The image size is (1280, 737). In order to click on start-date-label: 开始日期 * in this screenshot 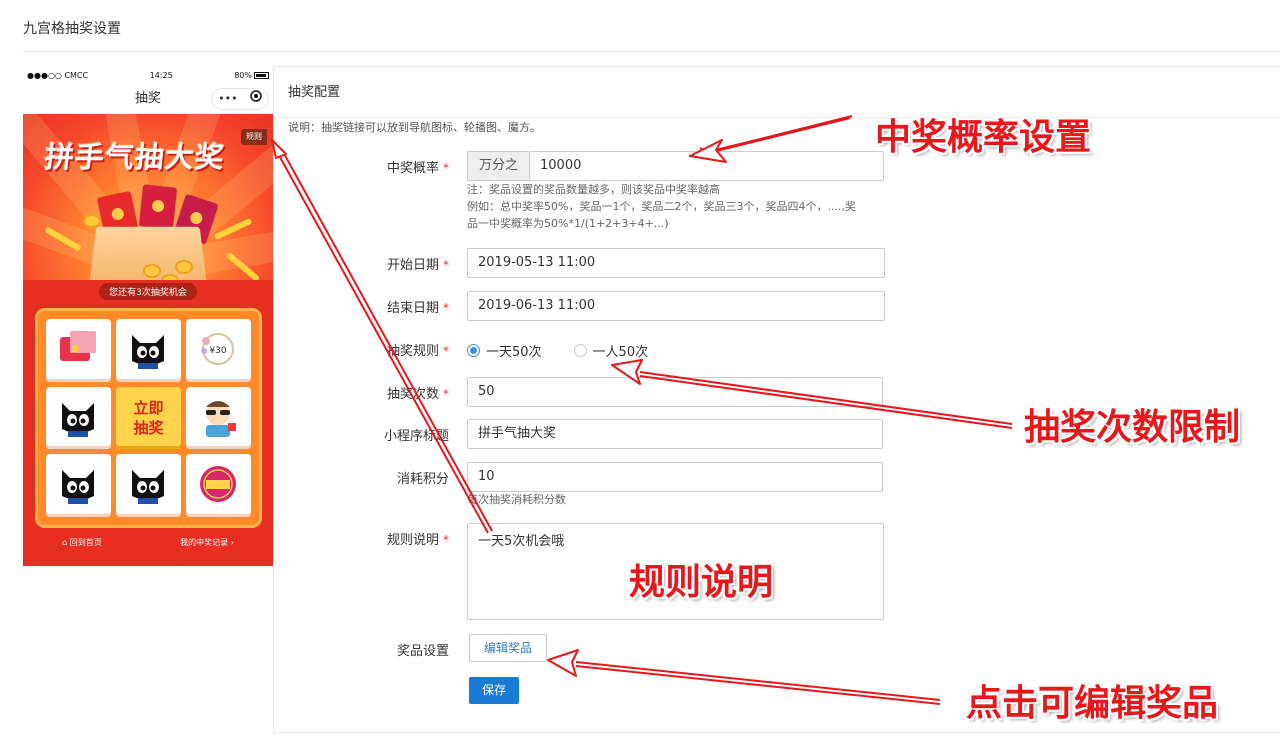, I will do `click(361, 263)`.